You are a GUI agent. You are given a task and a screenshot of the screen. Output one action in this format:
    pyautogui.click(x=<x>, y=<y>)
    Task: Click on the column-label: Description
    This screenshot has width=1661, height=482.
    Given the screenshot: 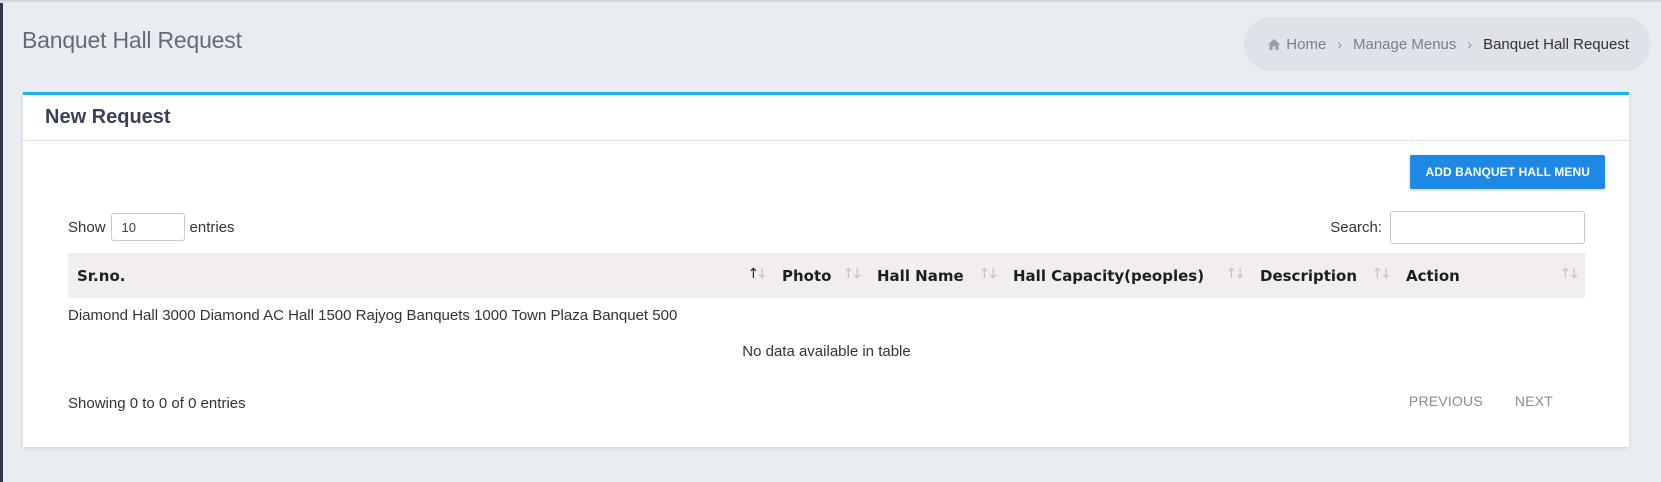 What is the action you would take?
    pyautogui.click(x=1309, y=275)
    